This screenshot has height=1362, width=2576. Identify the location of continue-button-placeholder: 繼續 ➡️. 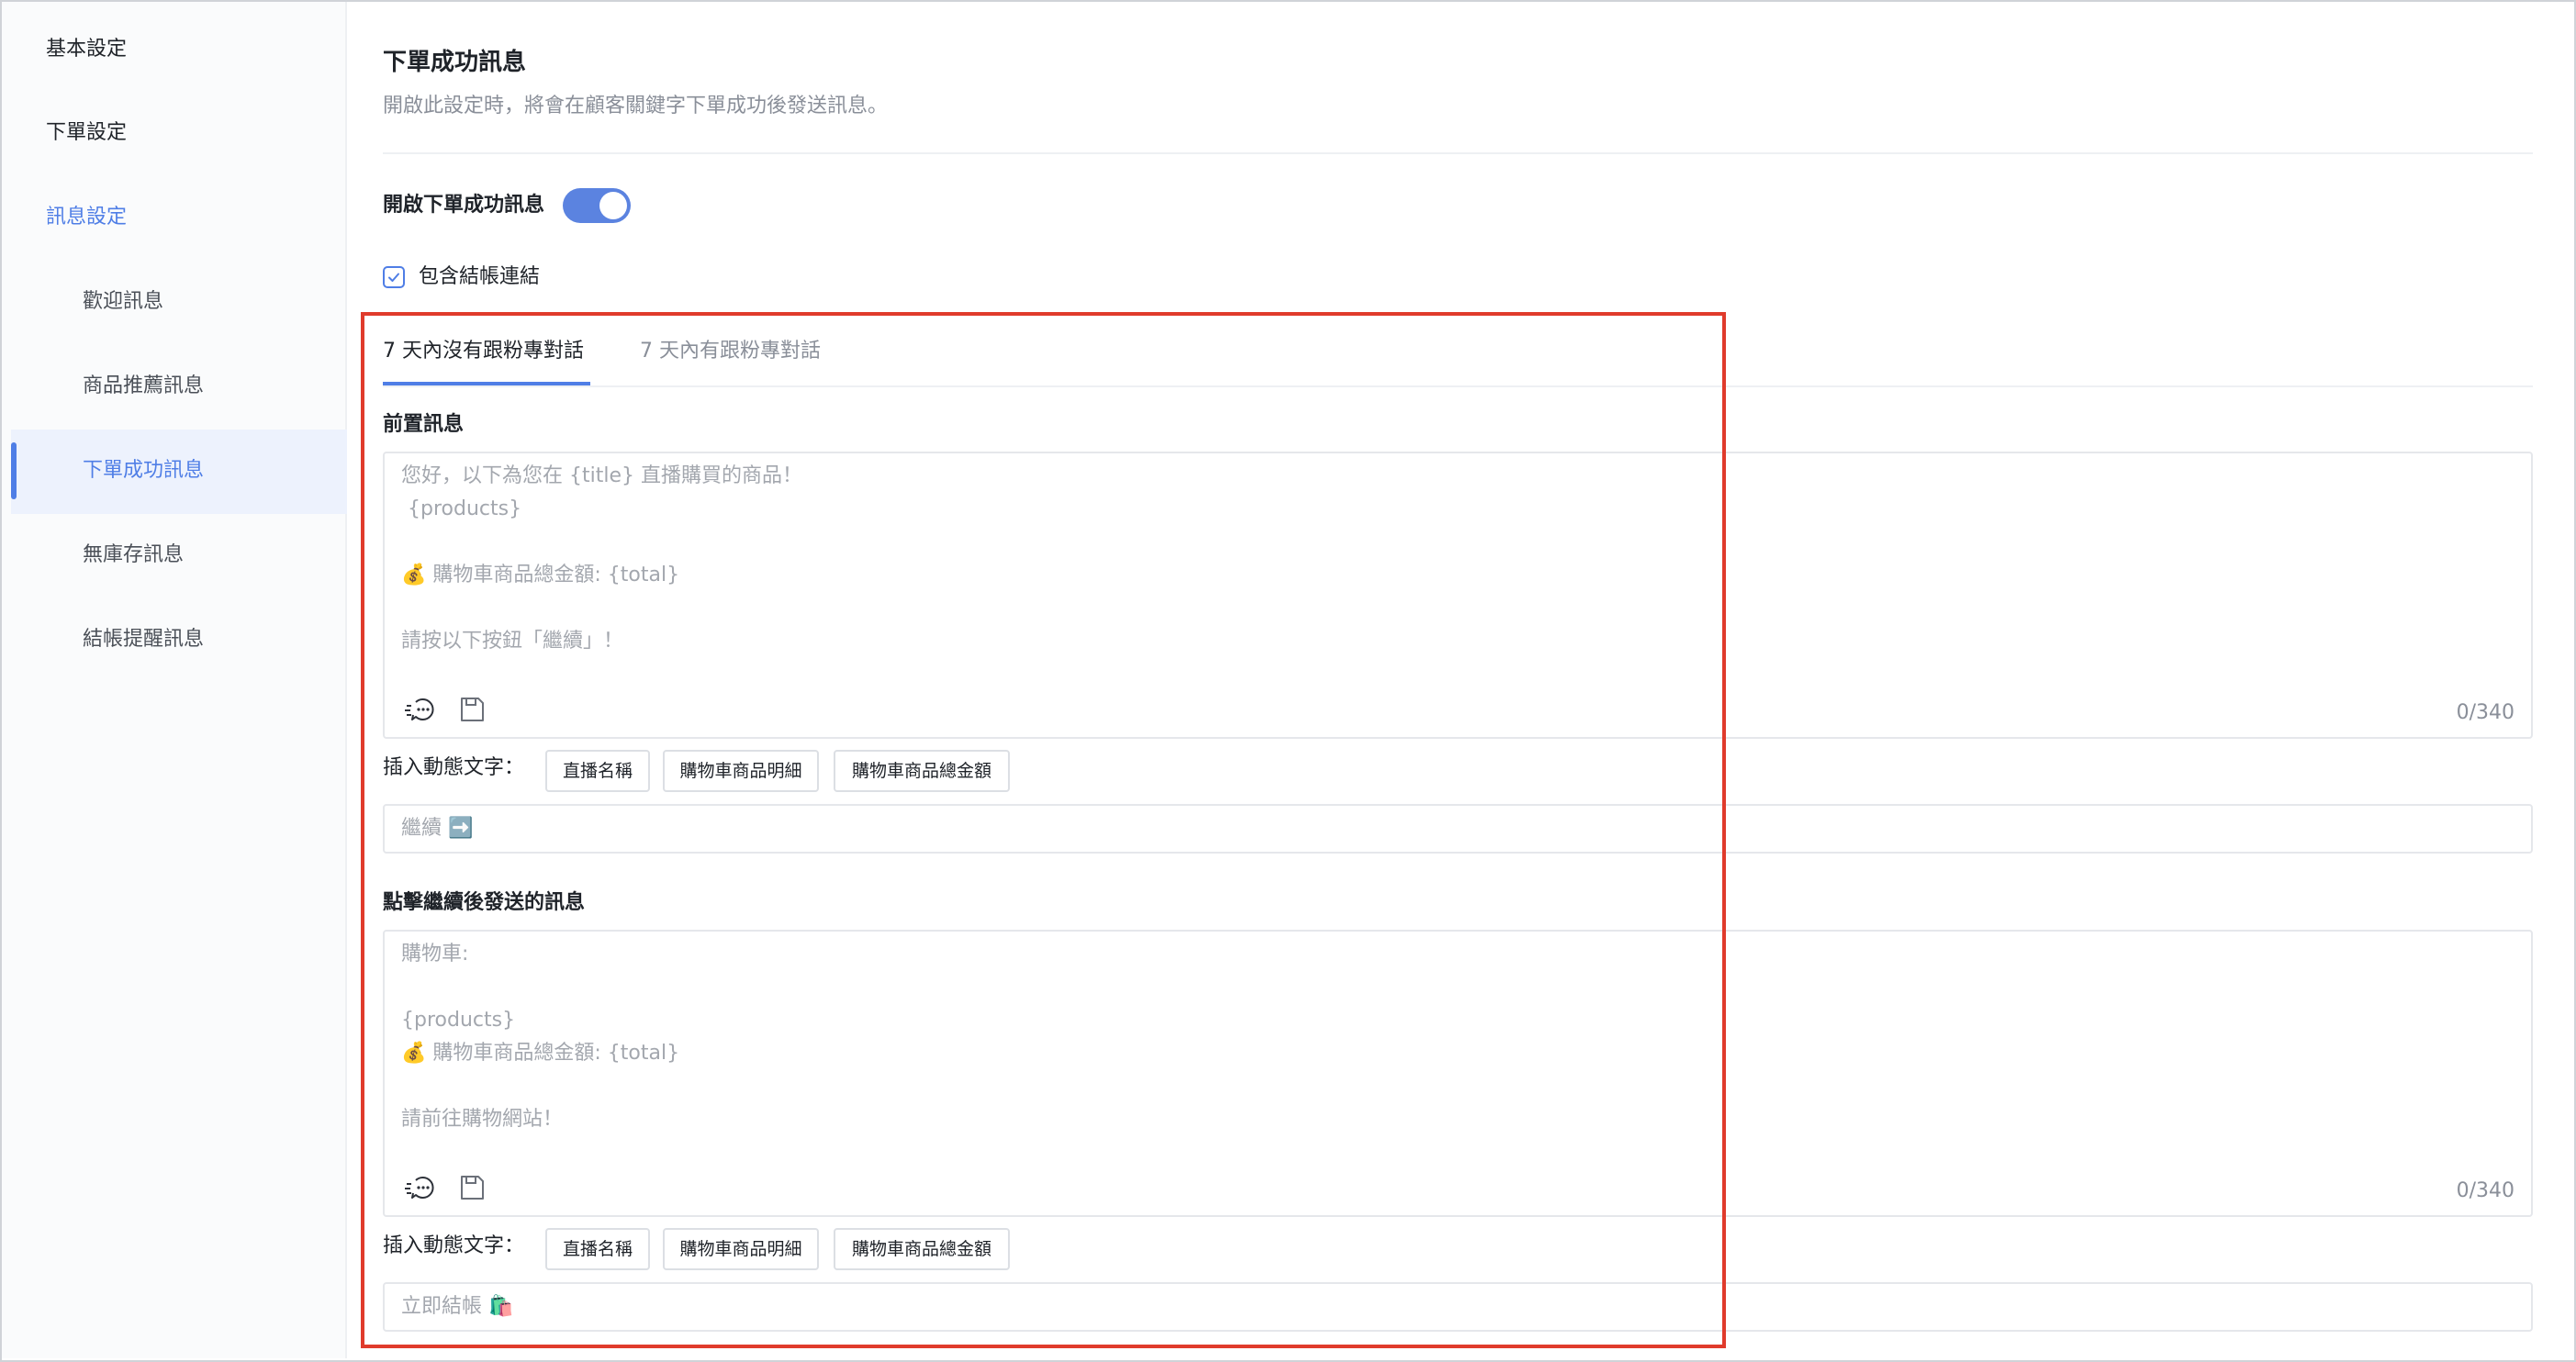
(437, 828).